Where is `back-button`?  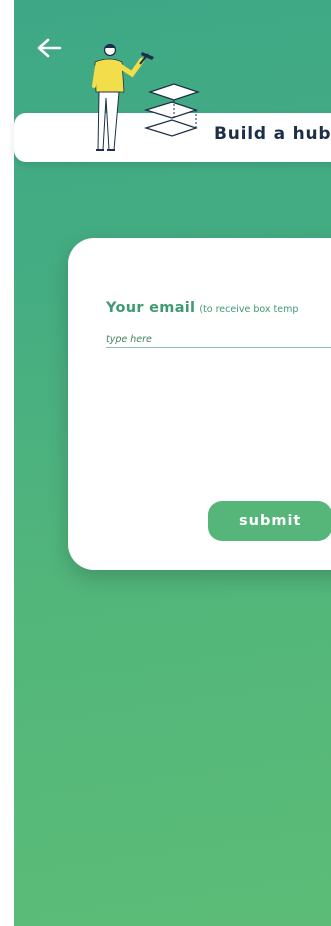
back-button is located at coordinates (49, 48).